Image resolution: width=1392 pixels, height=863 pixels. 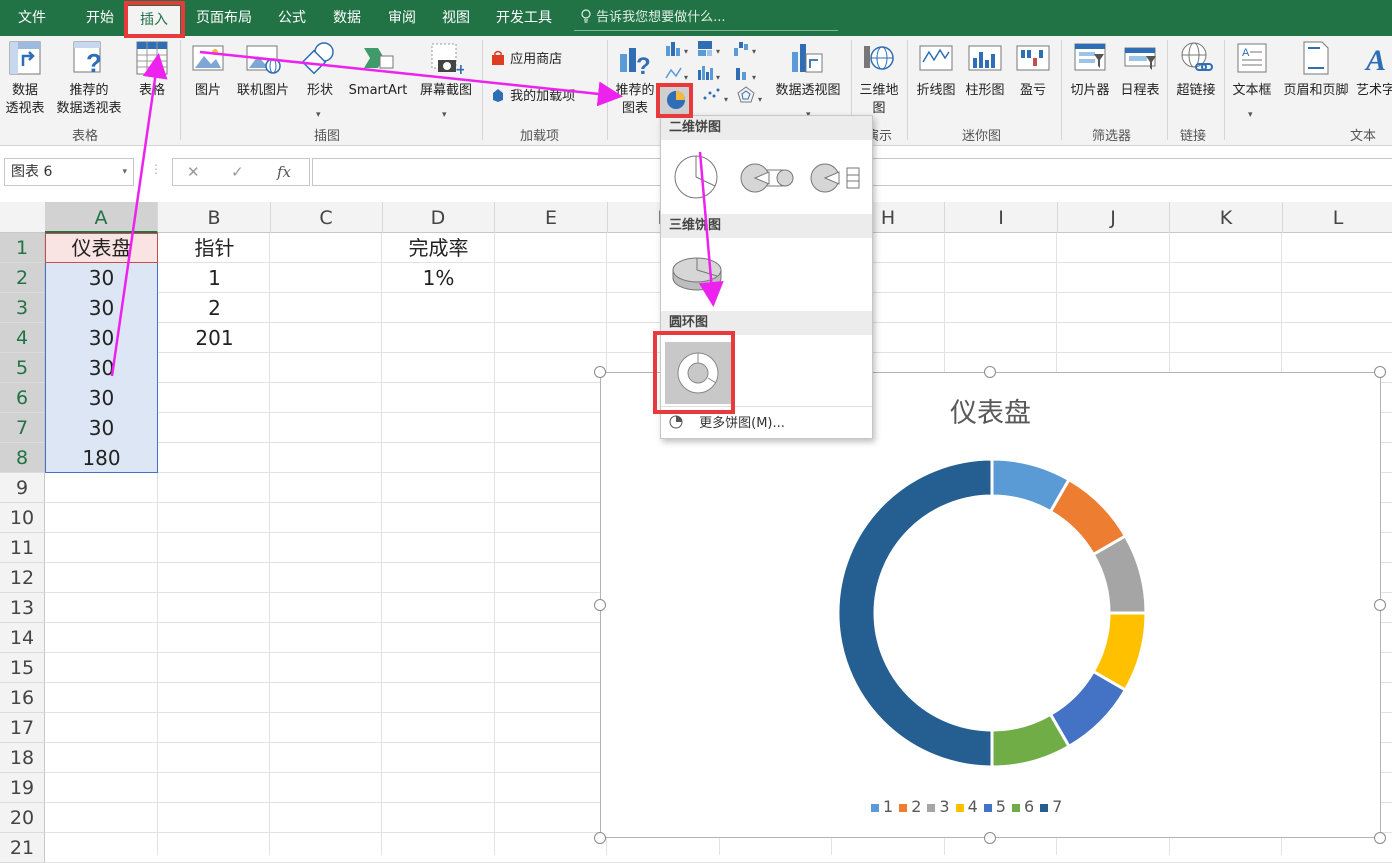 I want to click on tab-page-layout: 页面布局, so click(x=224, y=18).